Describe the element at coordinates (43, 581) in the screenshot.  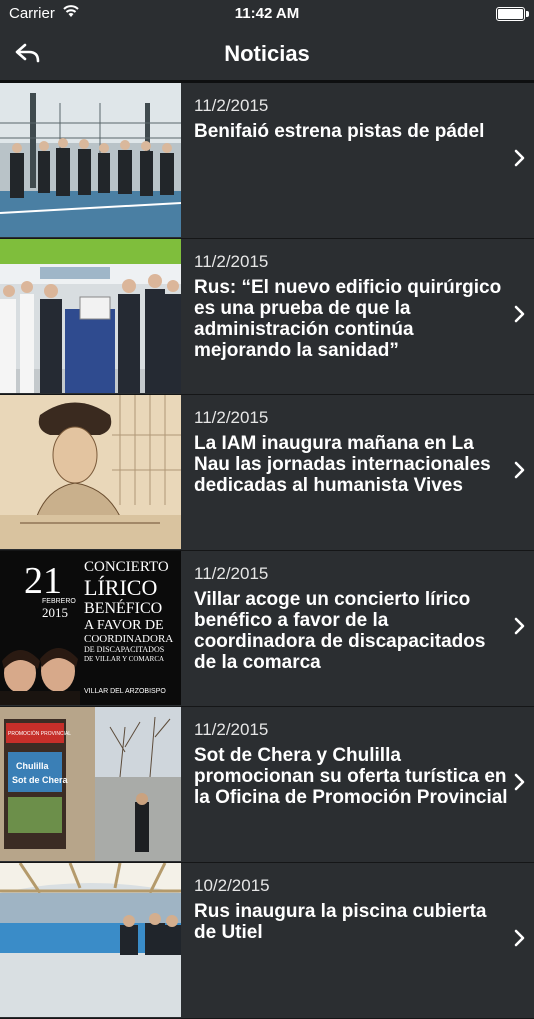
I see `poster-day: 21` at that location.